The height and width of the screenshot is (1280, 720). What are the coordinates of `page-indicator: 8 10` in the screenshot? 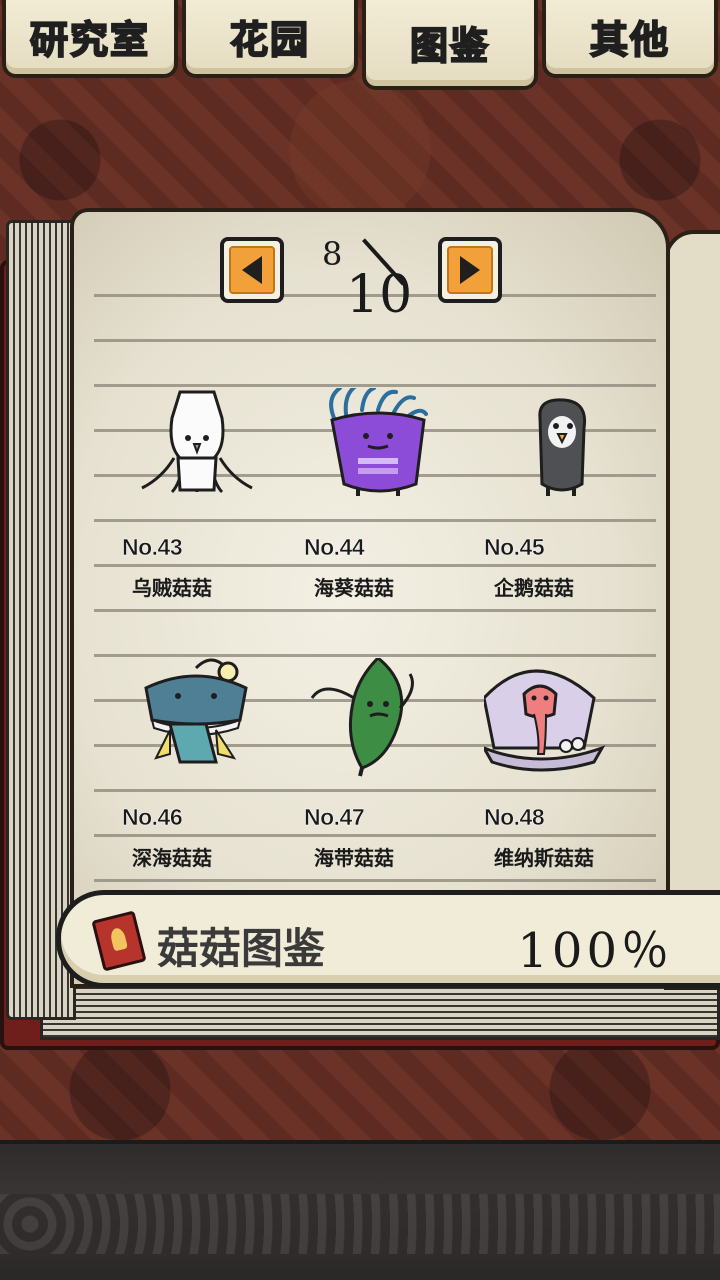 It's located at (365, 280).